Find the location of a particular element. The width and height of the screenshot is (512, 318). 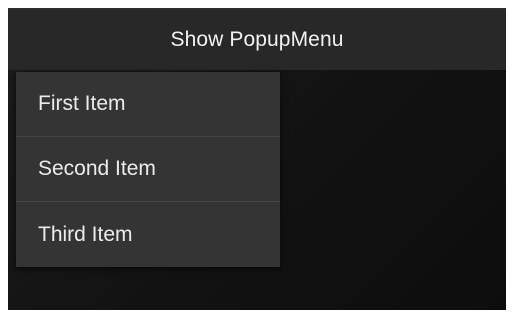

menu-item-second: Second Item is located at coordinates (148, 169).